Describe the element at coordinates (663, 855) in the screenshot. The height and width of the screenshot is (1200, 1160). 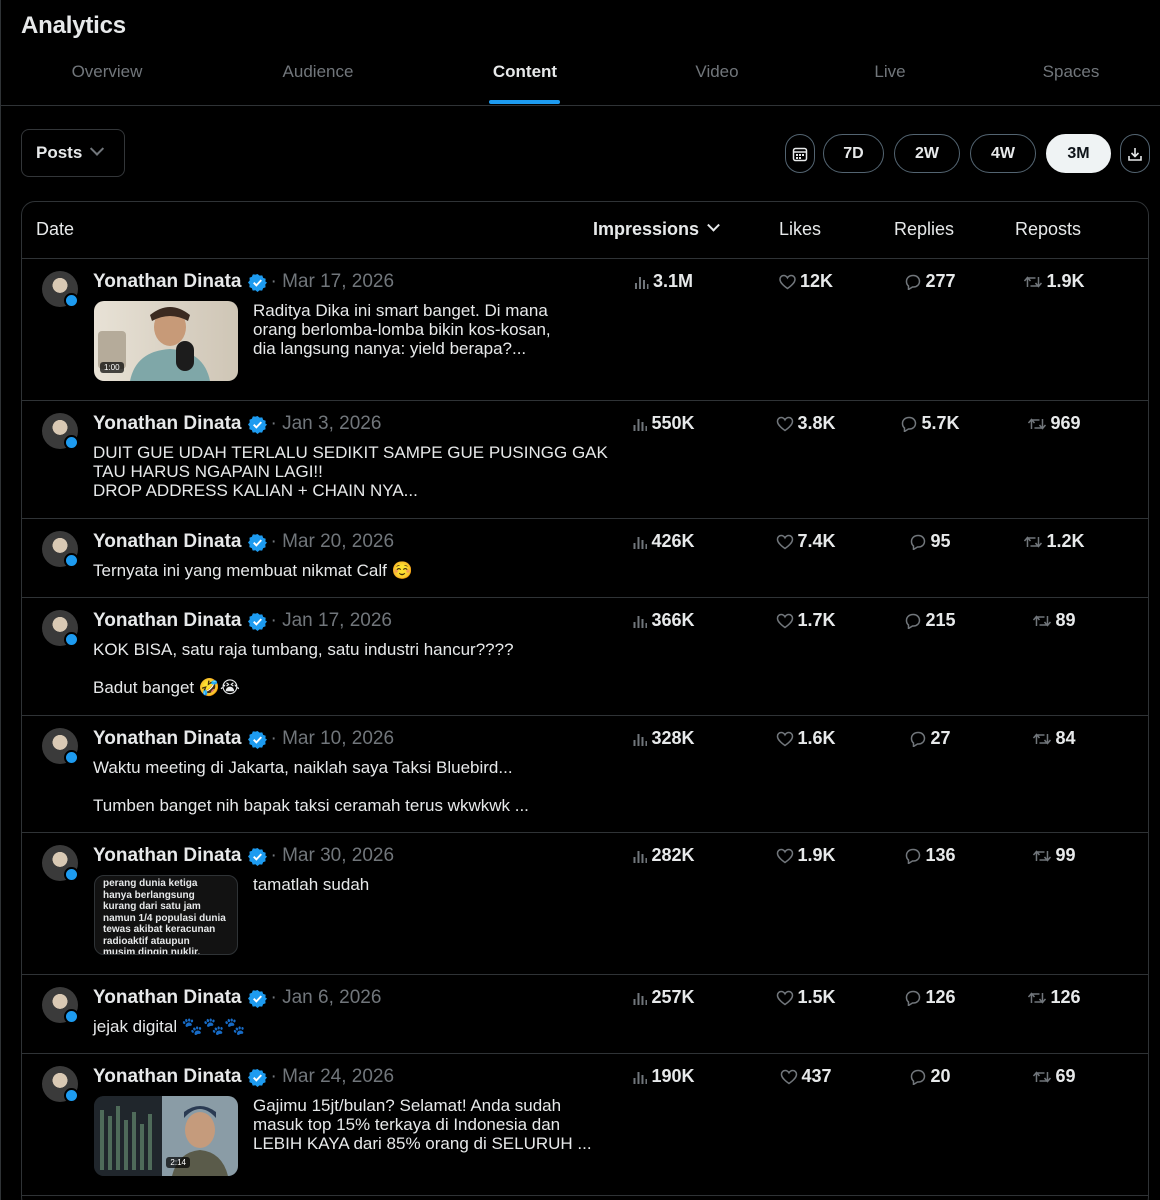
I see `impressions-value: 282K` at that location.